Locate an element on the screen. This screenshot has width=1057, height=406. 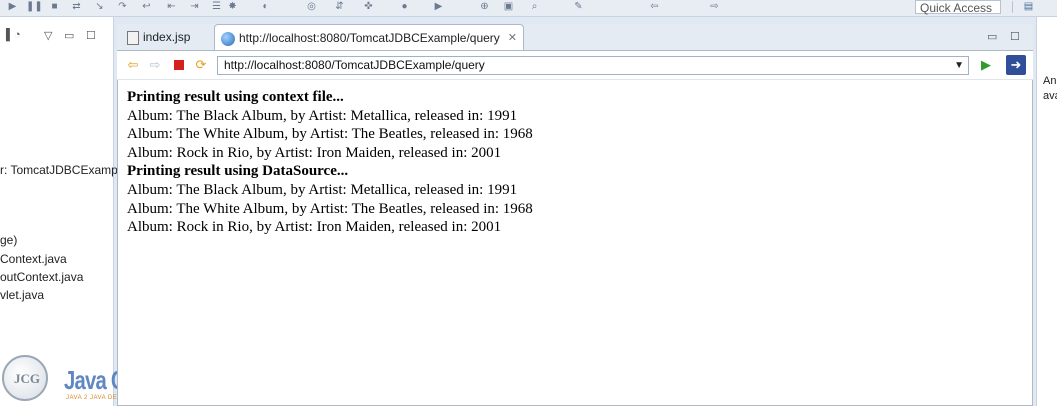
tab-label: index.jsp is located at coordinates (167, 37).